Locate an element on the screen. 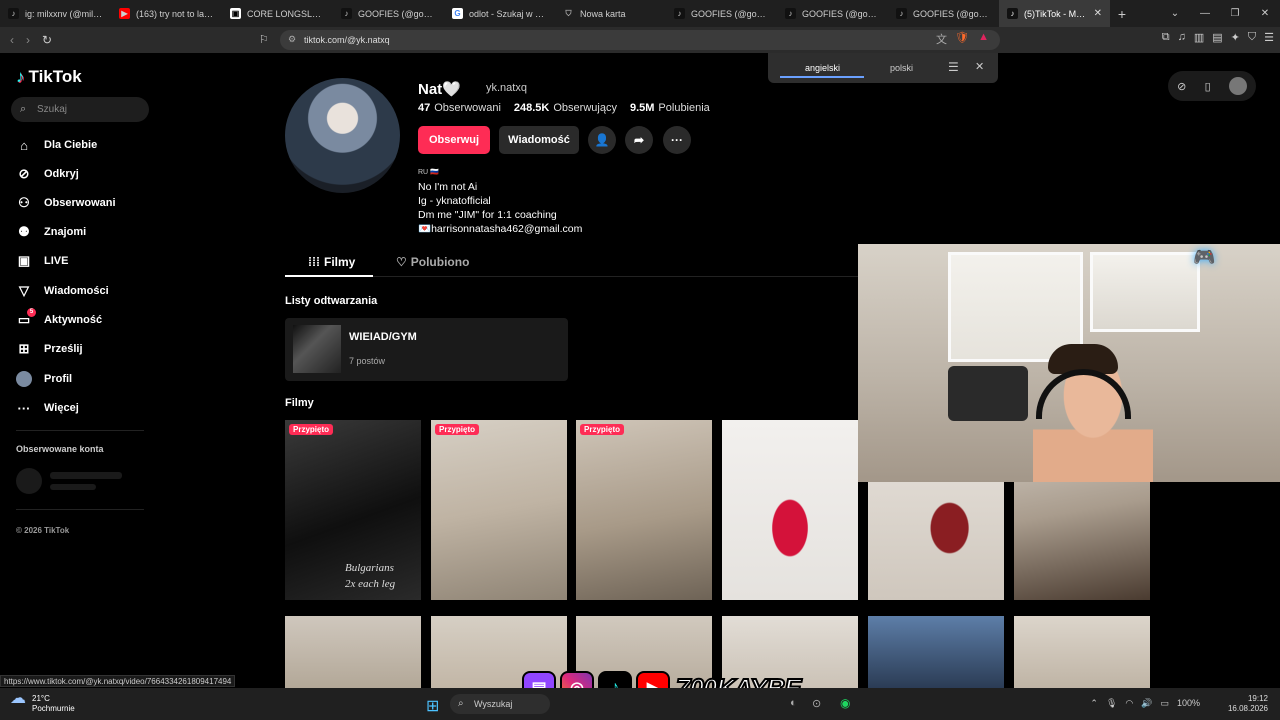  leo-icon: ✦ is located at coordinates (1235, 37).